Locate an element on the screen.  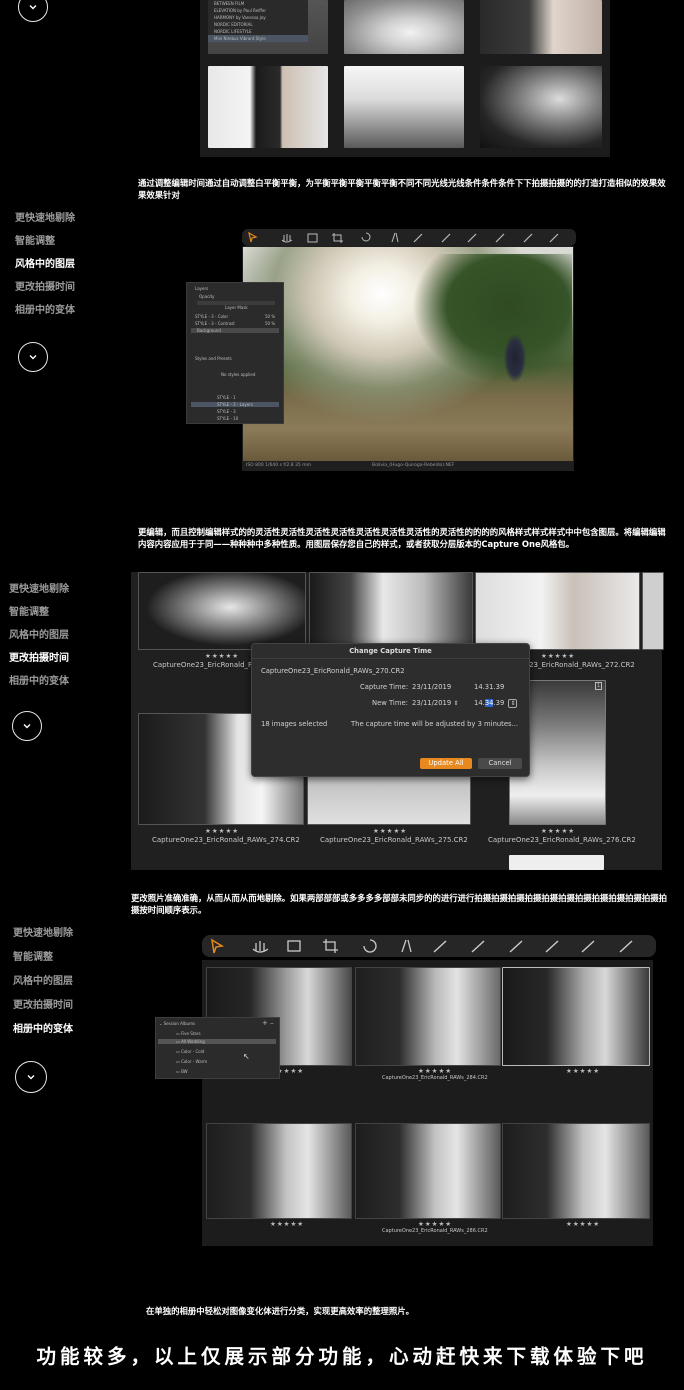
dialog-title-divider is located at coordinates (390, 658).